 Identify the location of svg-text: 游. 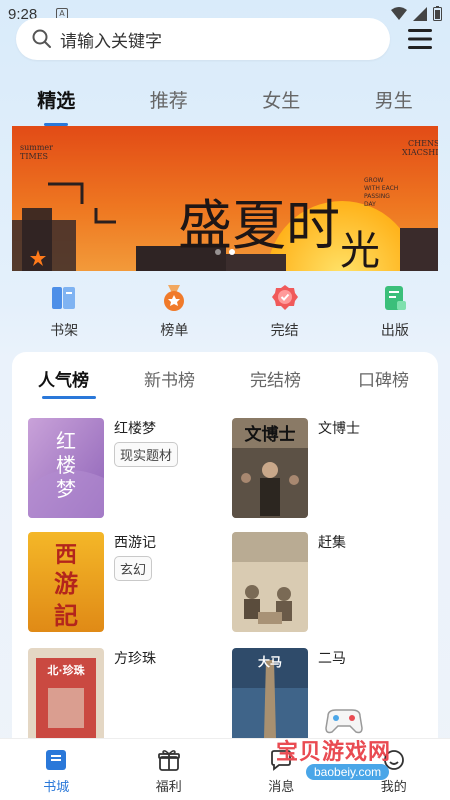
(66, 583).